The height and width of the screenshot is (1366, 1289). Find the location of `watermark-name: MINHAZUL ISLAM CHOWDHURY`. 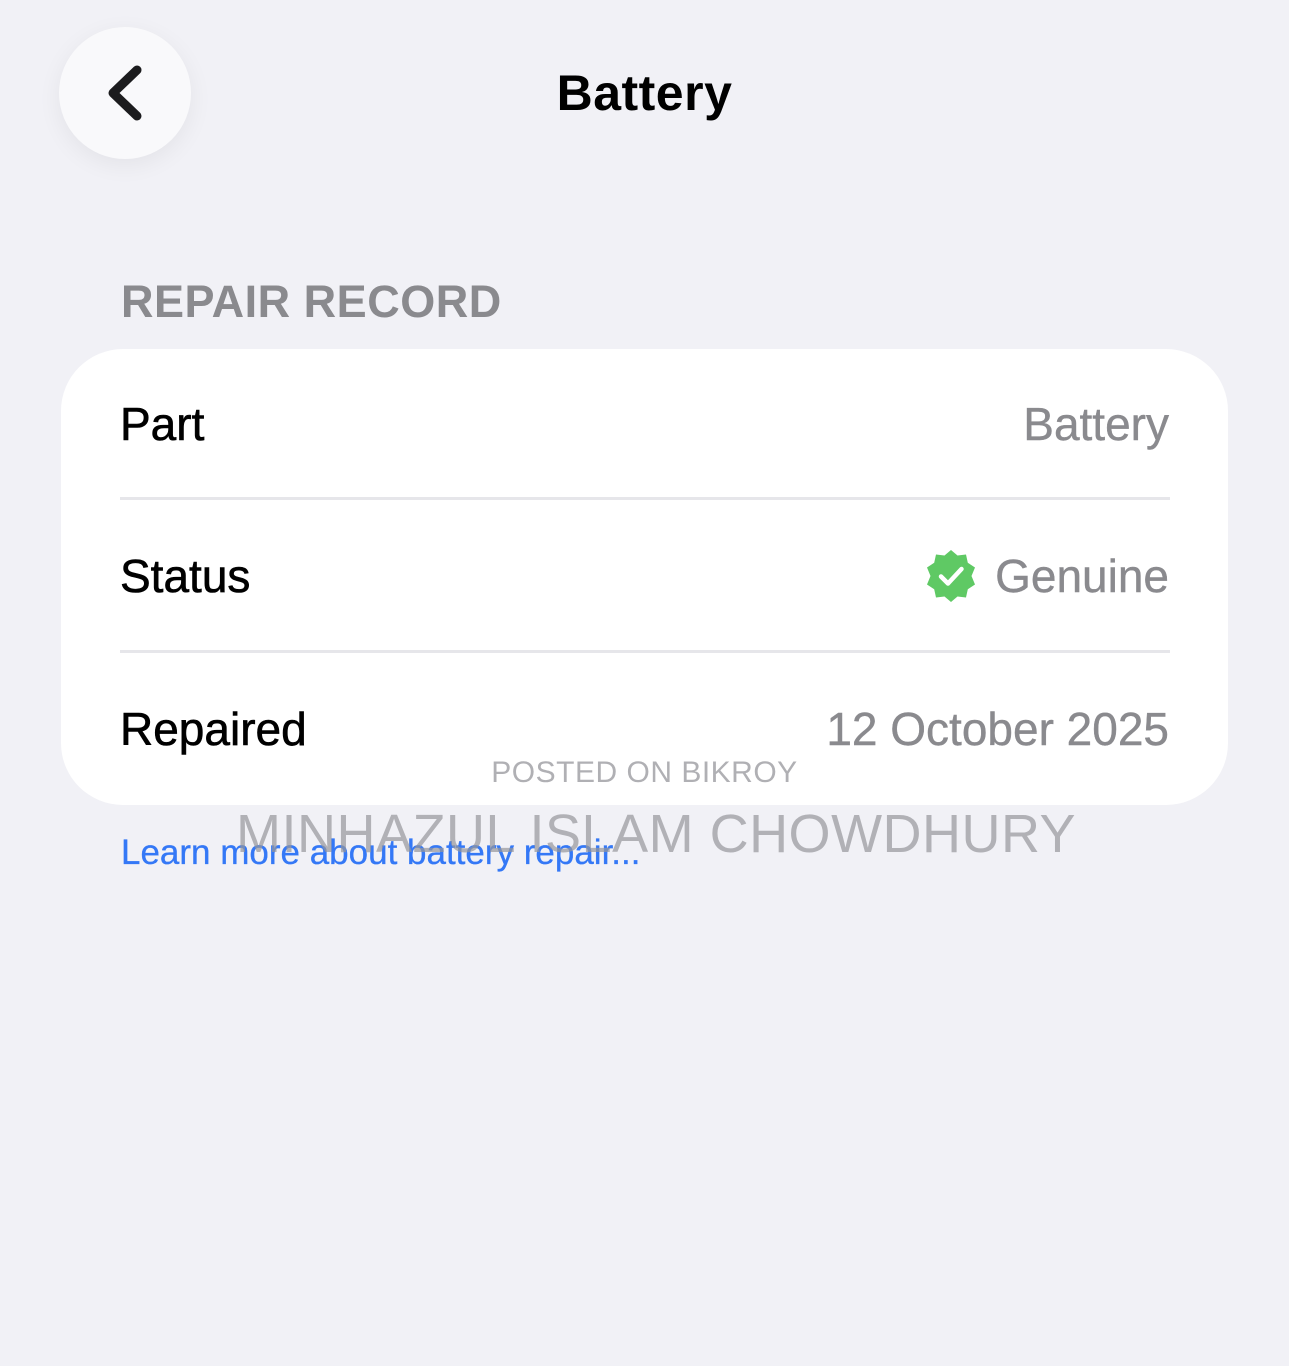

watermark-name: MINHAZUL ISLAM CHOWDHURY is located at coordinates (656, 834).